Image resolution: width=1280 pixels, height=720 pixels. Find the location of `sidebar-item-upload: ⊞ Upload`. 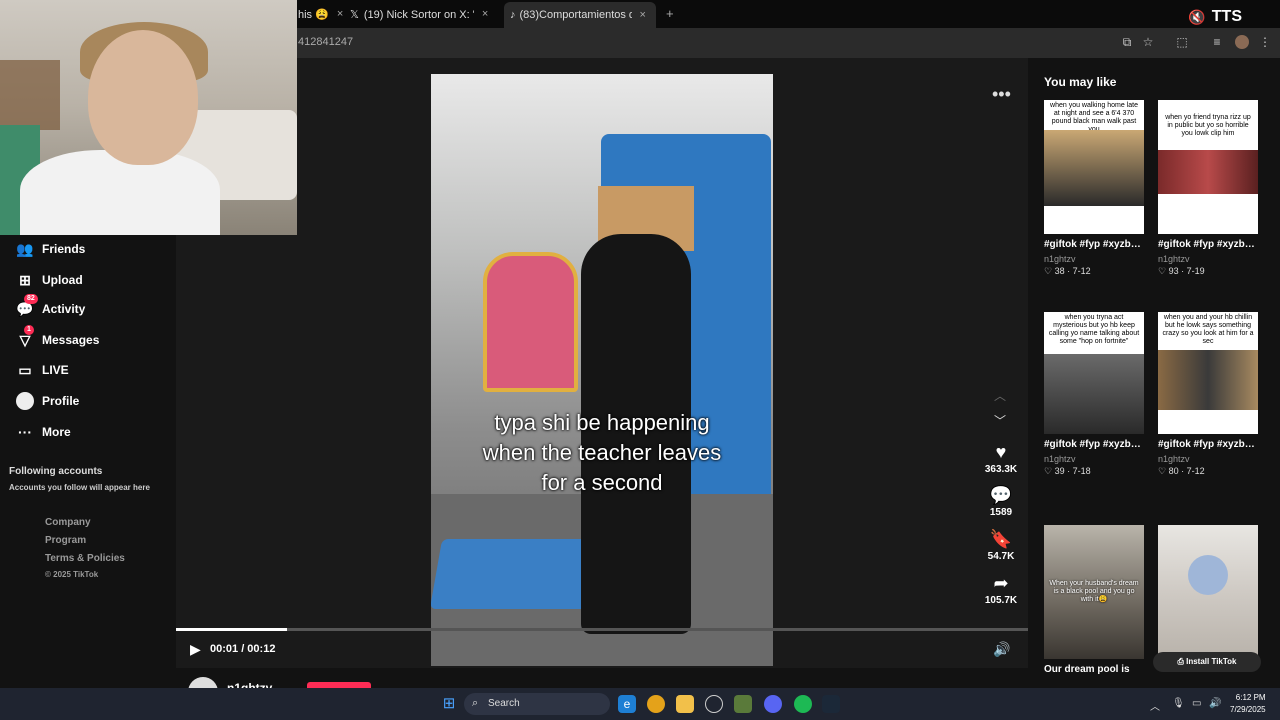

sidebar-item-upload: ⊞ Upload is located at coordinates (49, 280).